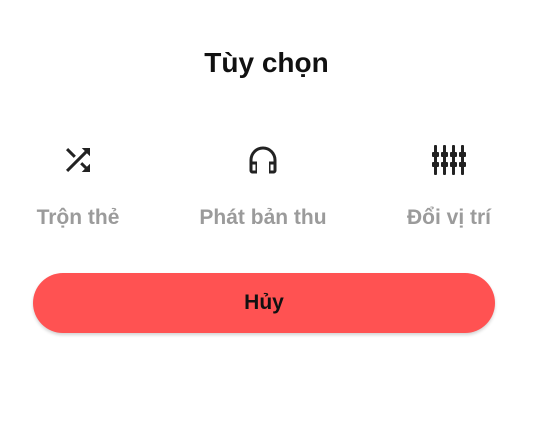 The height and width of the screenshot is (431, 533). I want to click on shuffle-cards-option: Trộn thẻ, so click(81, 188).